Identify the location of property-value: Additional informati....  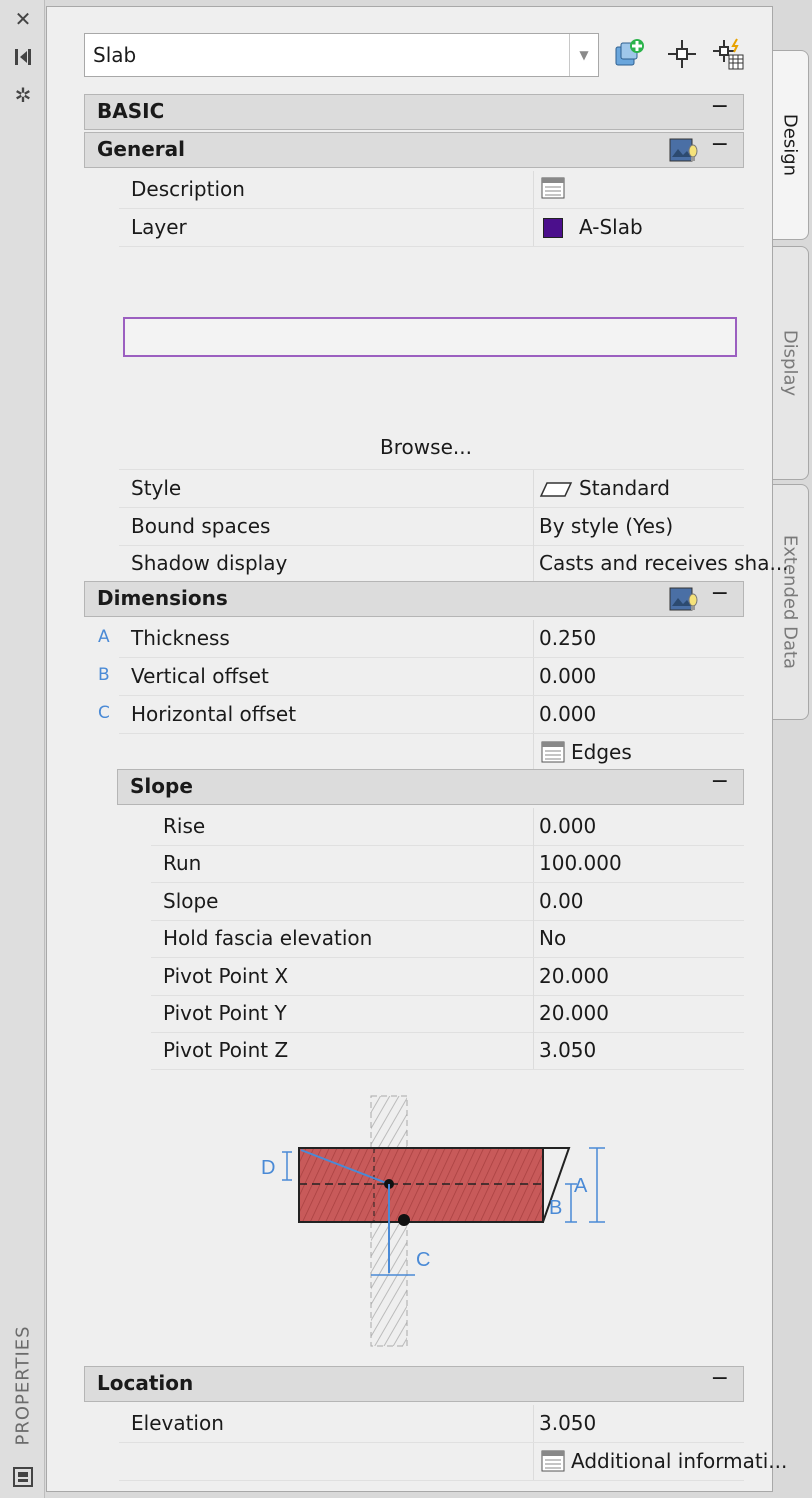
(679, 1461).